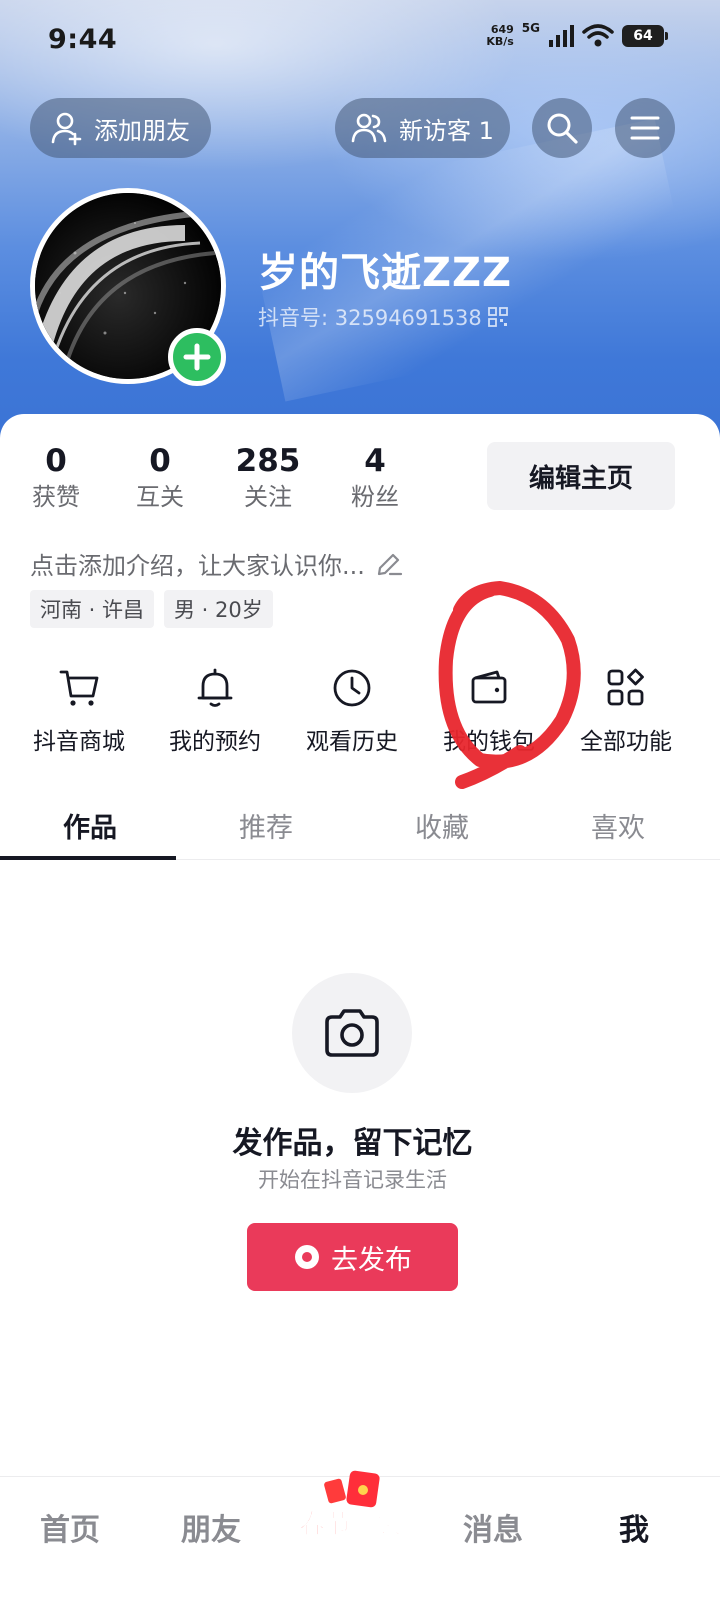 This screenshot has height=1601, width=720. What do you see at coordinates (218, 609) in the screenshot?
I see `gender-age-tag: 男 · 20岁` at bounding box center [218, 609].